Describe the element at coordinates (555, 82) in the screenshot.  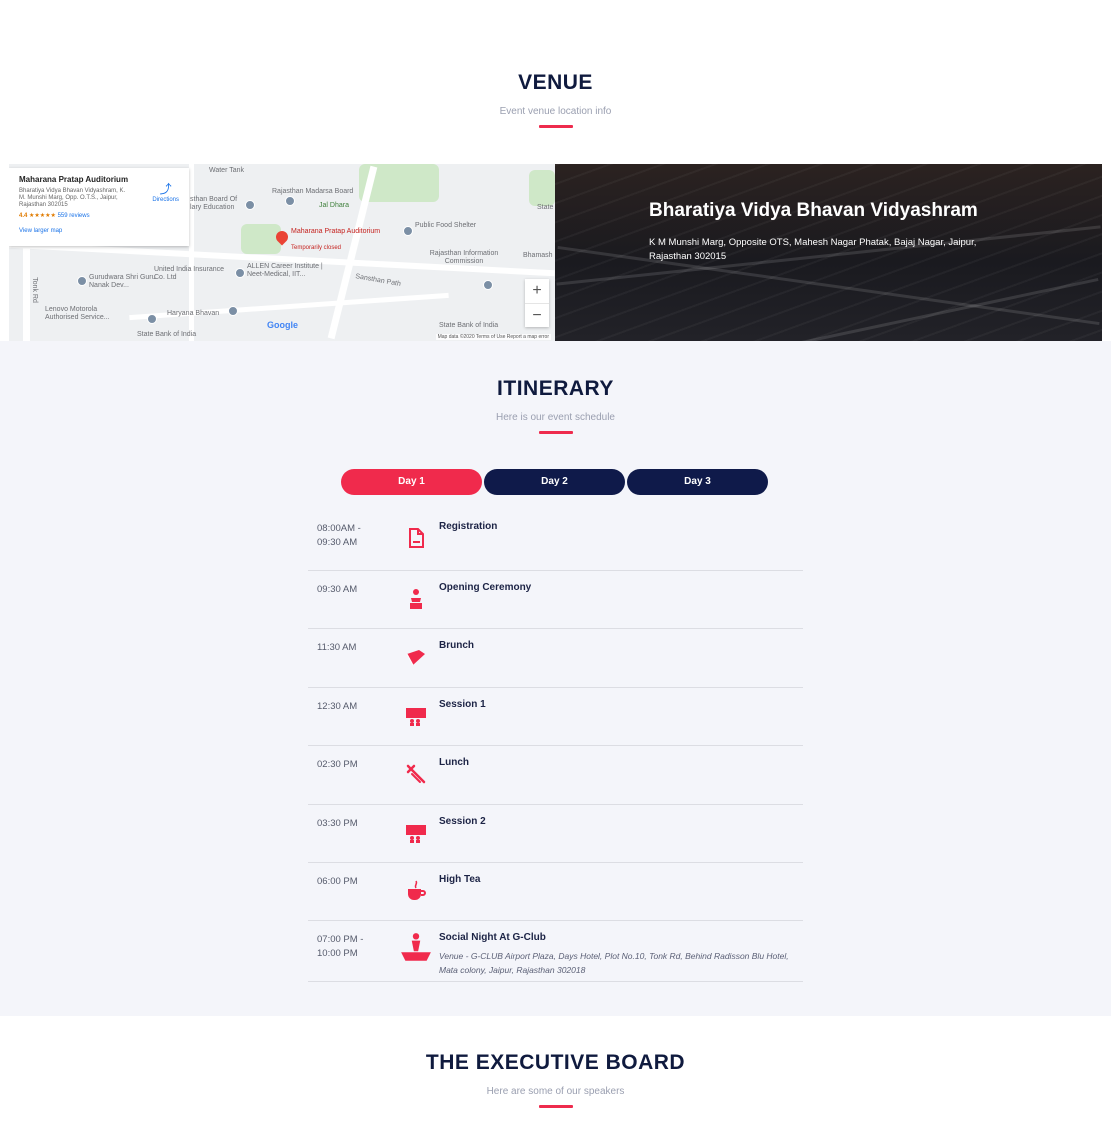
I see `venue-title: VENUE` at that location.